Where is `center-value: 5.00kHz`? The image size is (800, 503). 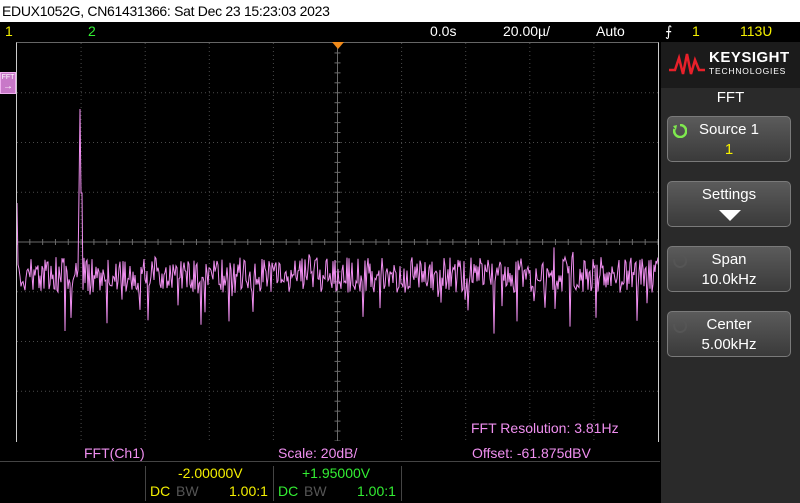
center-value: 5.00kHz is located at coordinates (729, 344).